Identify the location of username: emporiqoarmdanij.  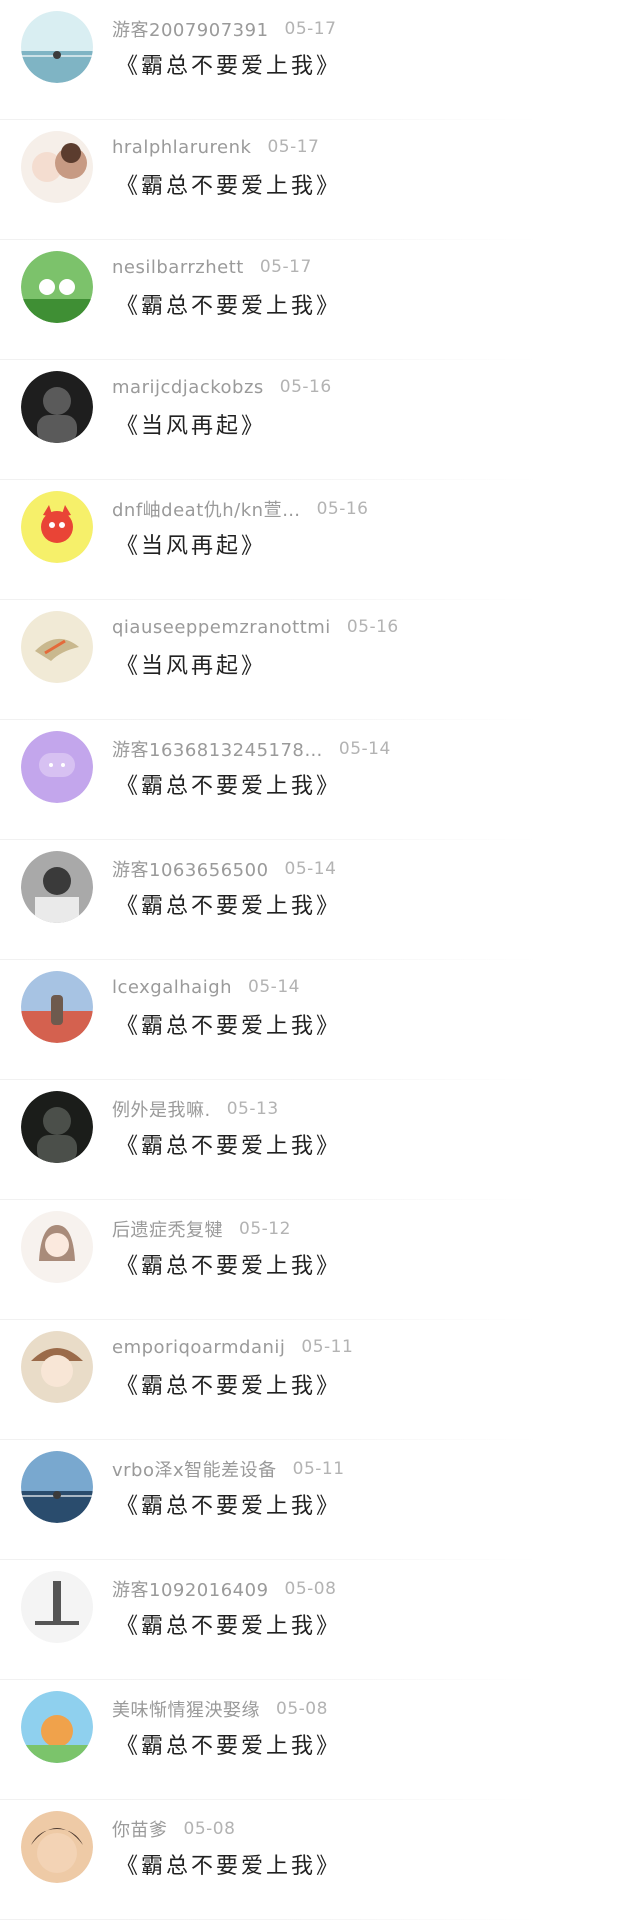
(198, 1347).